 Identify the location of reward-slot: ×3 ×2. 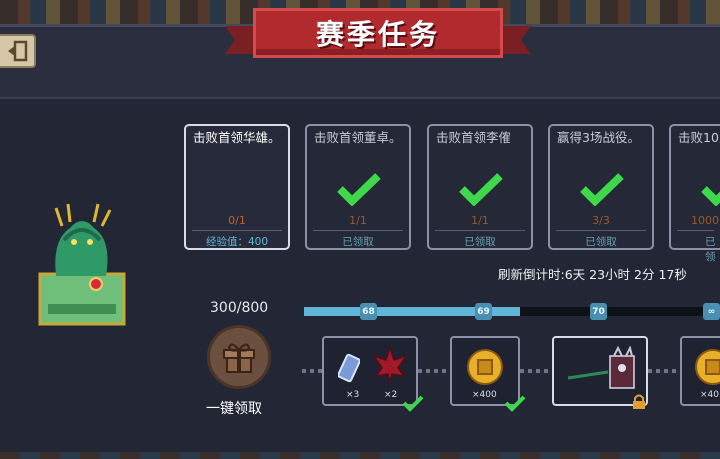
(373, 374).